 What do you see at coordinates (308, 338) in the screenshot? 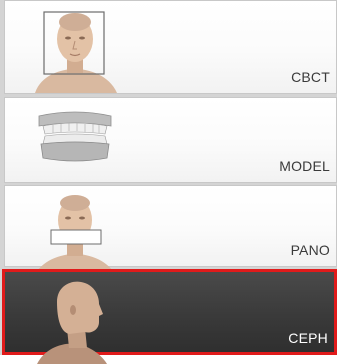
I see `scan-mode-label: CEPH` at bounding box center [308, 338].